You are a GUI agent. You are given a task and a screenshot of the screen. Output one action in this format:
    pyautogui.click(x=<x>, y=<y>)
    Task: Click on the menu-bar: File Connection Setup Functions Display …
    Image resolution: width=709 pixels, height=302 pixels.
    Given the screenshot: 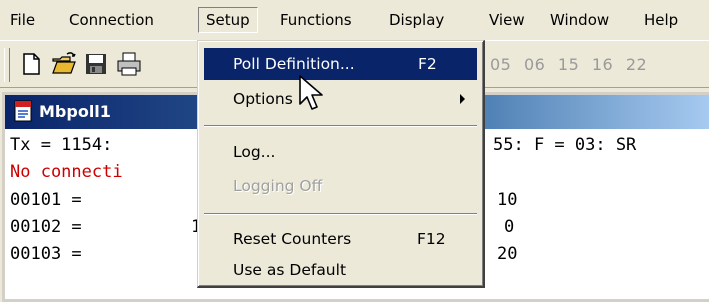 What is the action you would take?
    pyautogui.click(x=354, y=20)
    